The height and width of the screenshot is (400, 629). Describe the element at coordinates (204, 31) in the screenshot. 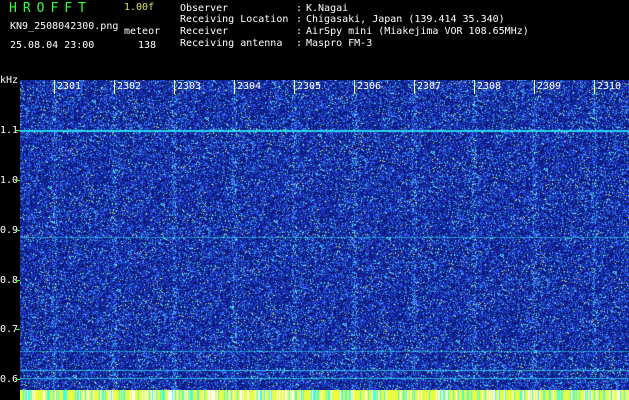

I see `receiver-label: Receiver` at that location.